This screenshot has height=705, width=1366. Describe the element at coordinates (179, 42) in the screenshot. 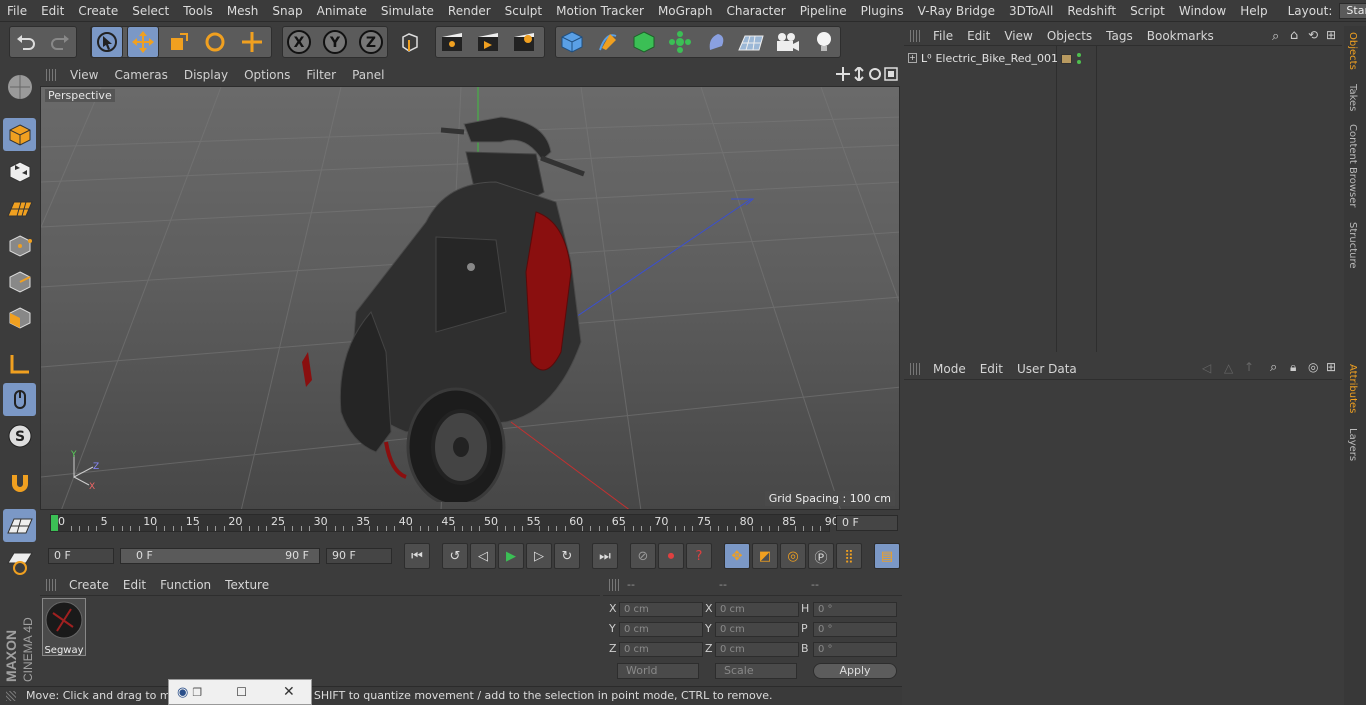

I see `scale-icon` at that location.